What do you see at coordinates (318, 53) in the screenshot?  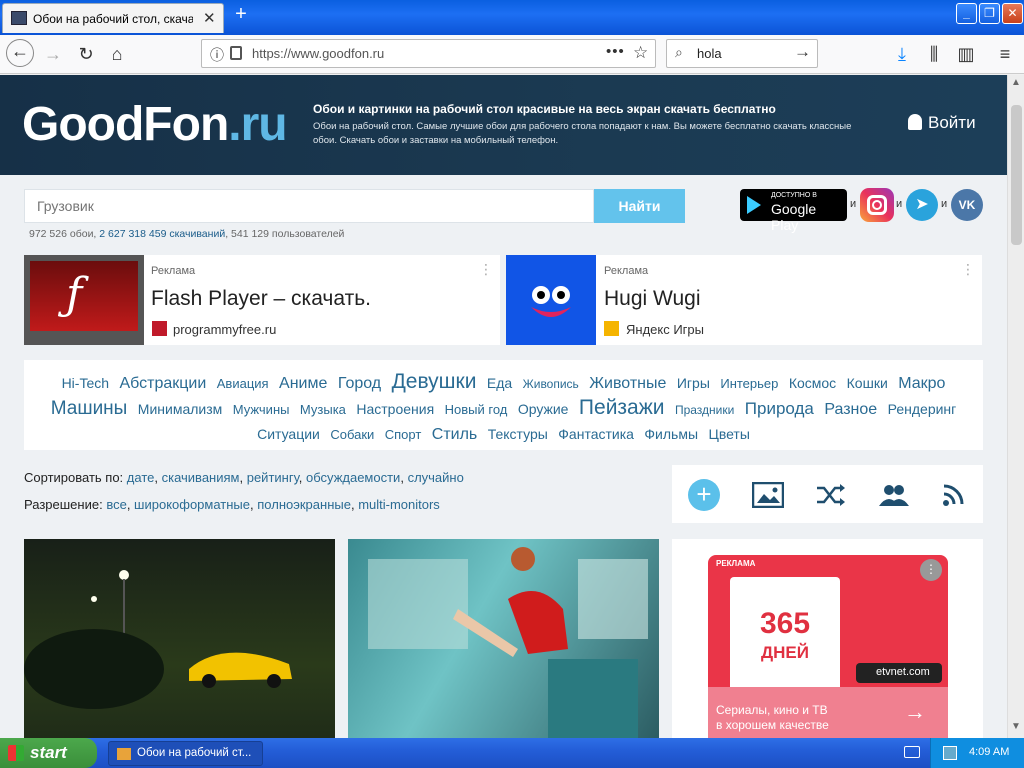 I see `url-text: https://www.goodfon.ru` at bounding box center [318, 53].